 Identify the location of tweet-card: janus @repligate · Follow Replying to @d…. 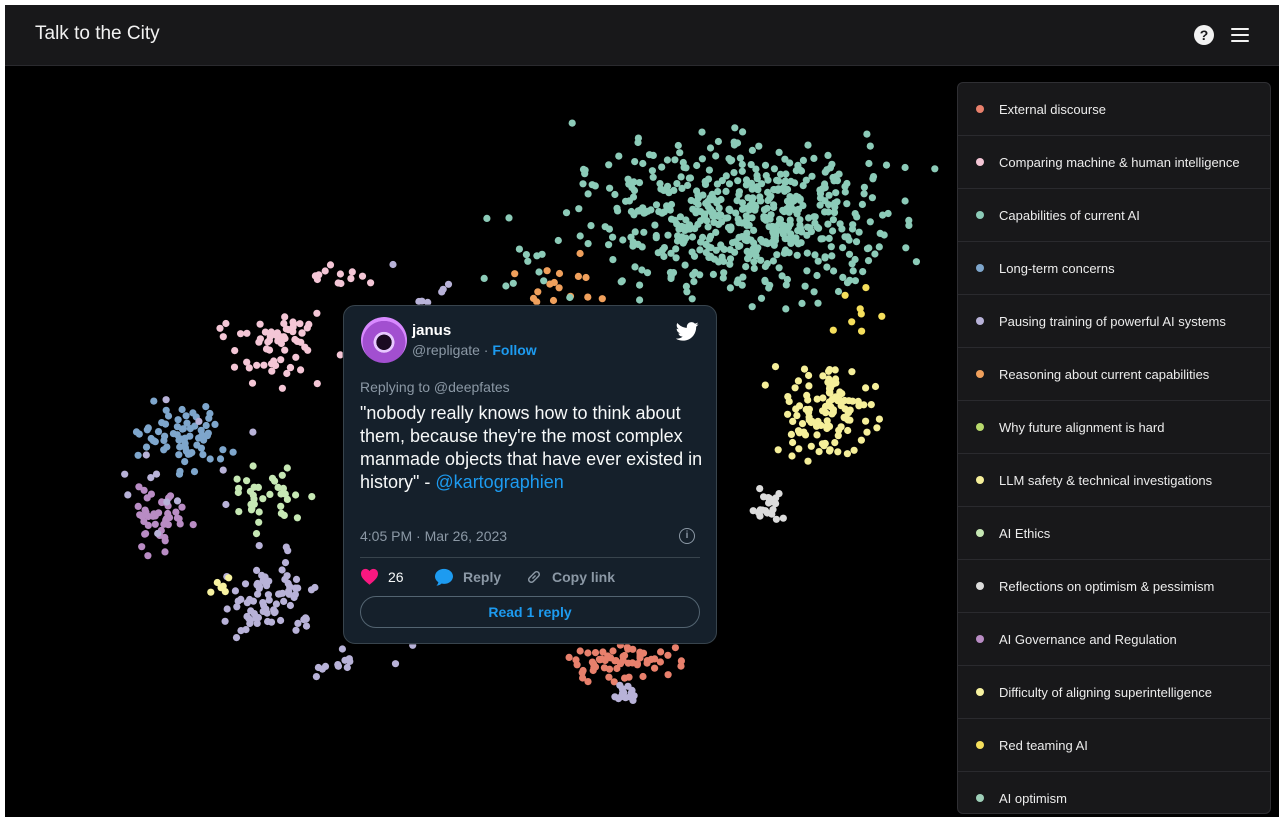
(530, 474).